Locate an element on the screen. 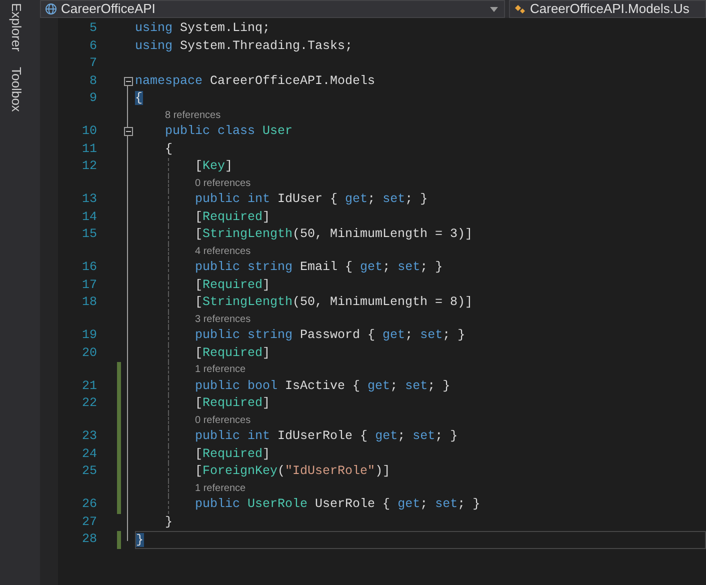 This screenshot has width=706, height=585. side-tab: Explorer is located at coordinates (16, 27).